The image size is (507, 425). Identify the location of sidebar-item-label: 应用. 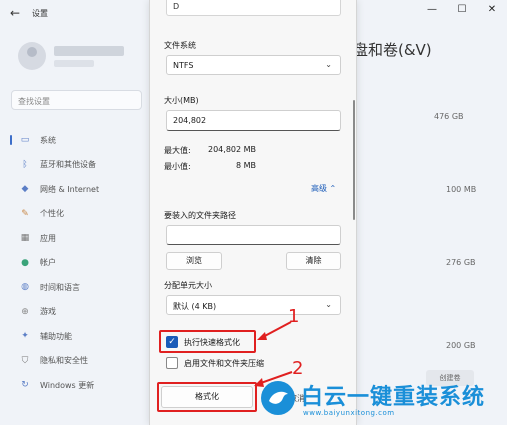
(48, 238).